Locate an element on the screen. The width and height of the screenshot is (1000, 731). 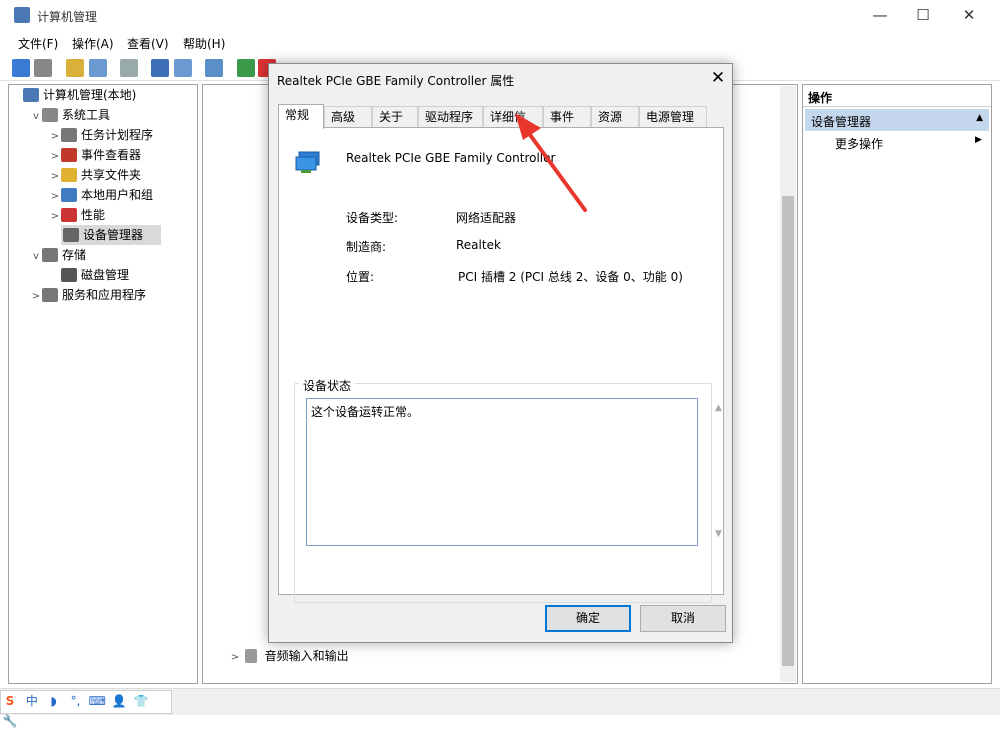
update-driver-icon is located at coordinates (246, 68).